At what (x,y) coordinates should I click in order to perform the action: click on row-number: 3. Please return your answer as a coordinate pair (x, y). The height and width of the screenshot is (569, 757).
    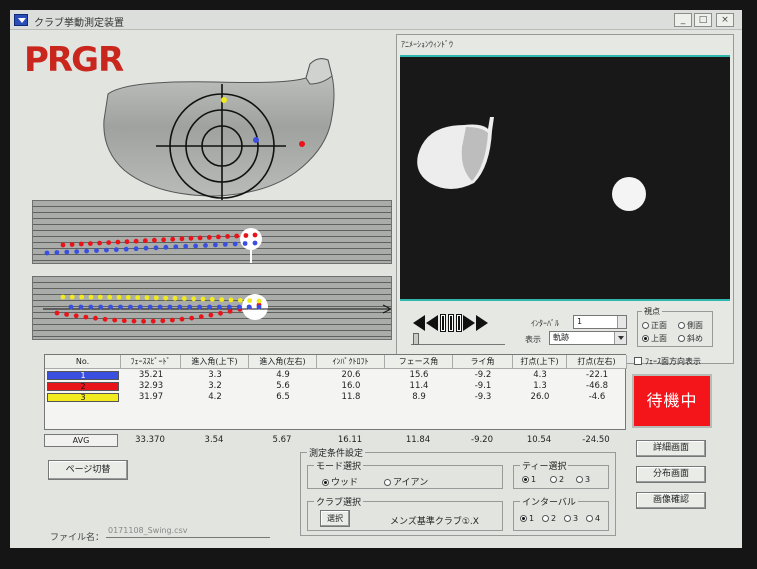
    Looking at the image, I should click on (83, 397).